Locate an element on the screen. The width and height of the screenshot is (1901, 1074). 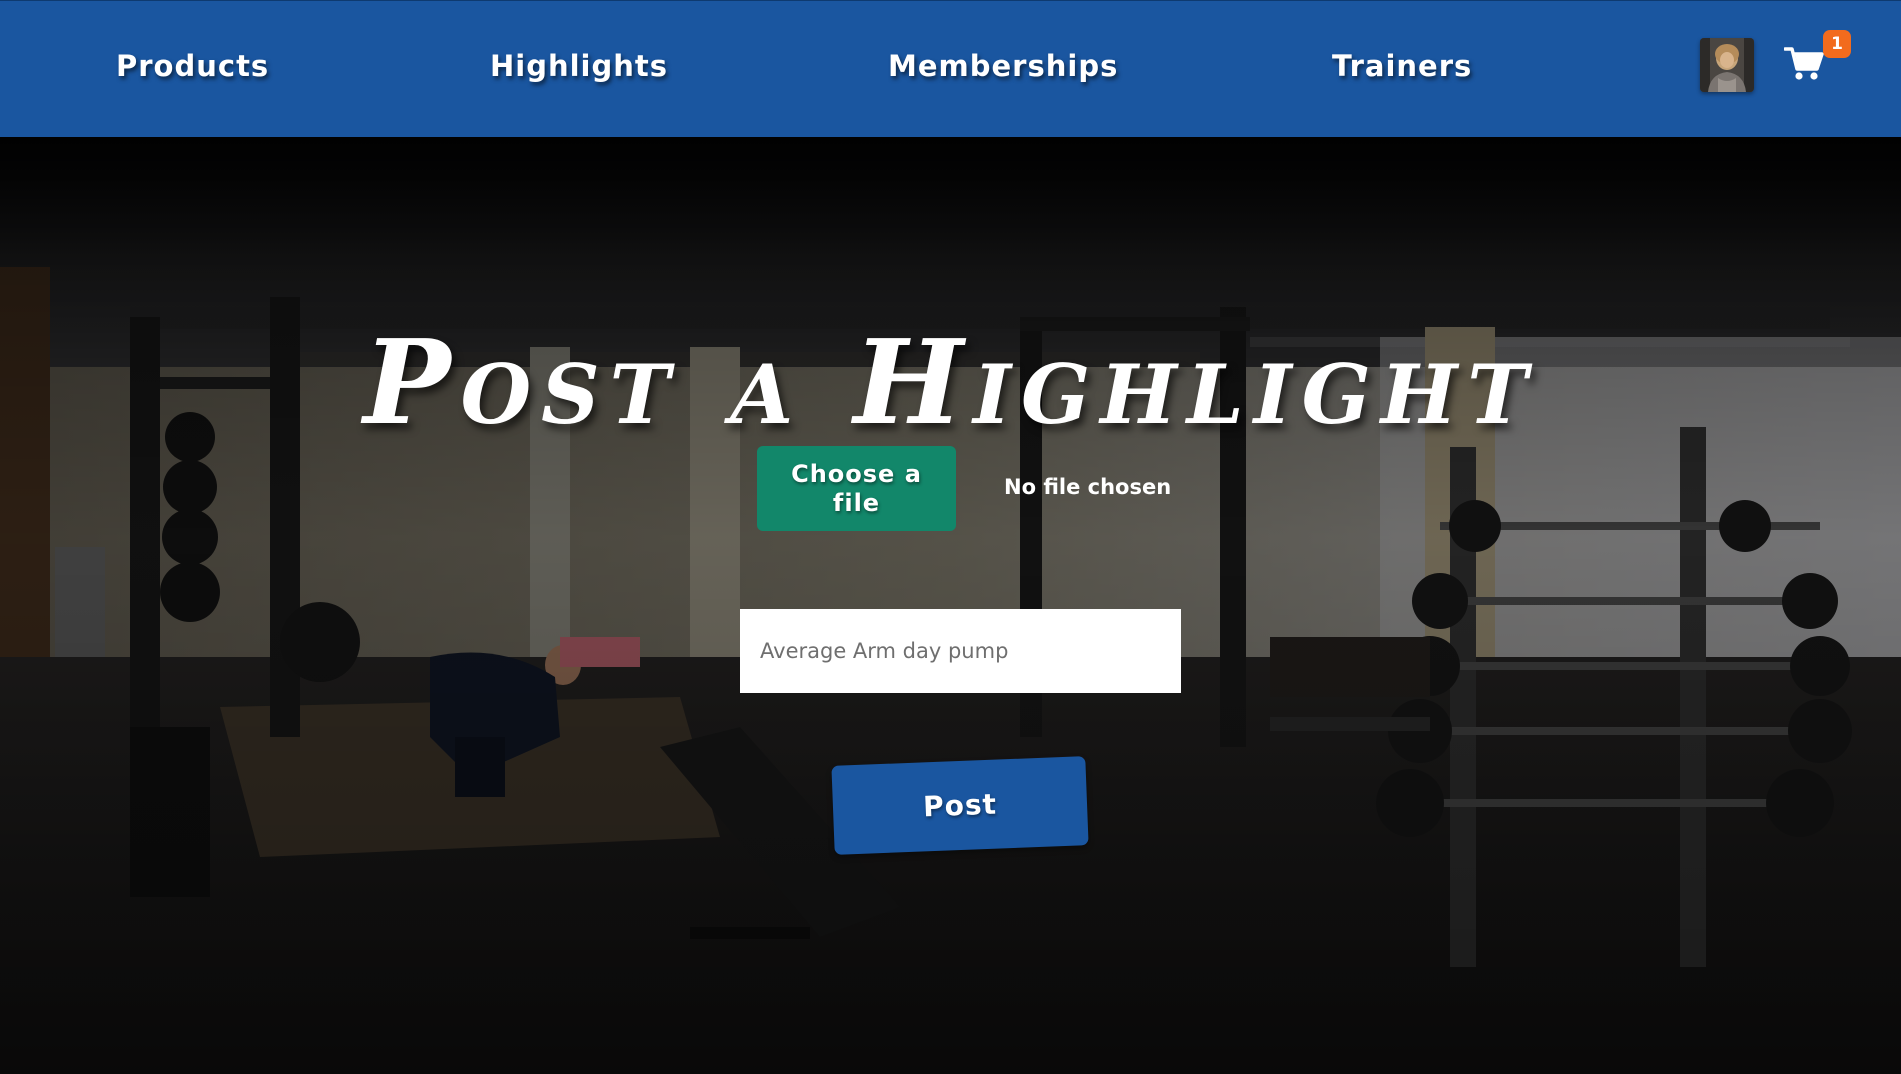
nav-link-memberships: Memberships is located at coordinates (1003, 66).